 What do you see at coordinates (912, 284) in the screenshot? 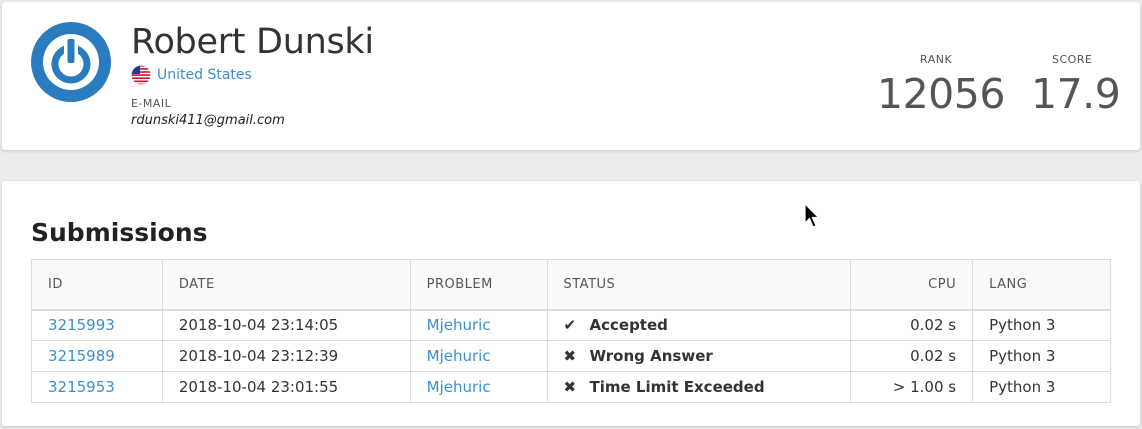
I see `column-header-cpu: CPU` at bounding box center [912, 284].